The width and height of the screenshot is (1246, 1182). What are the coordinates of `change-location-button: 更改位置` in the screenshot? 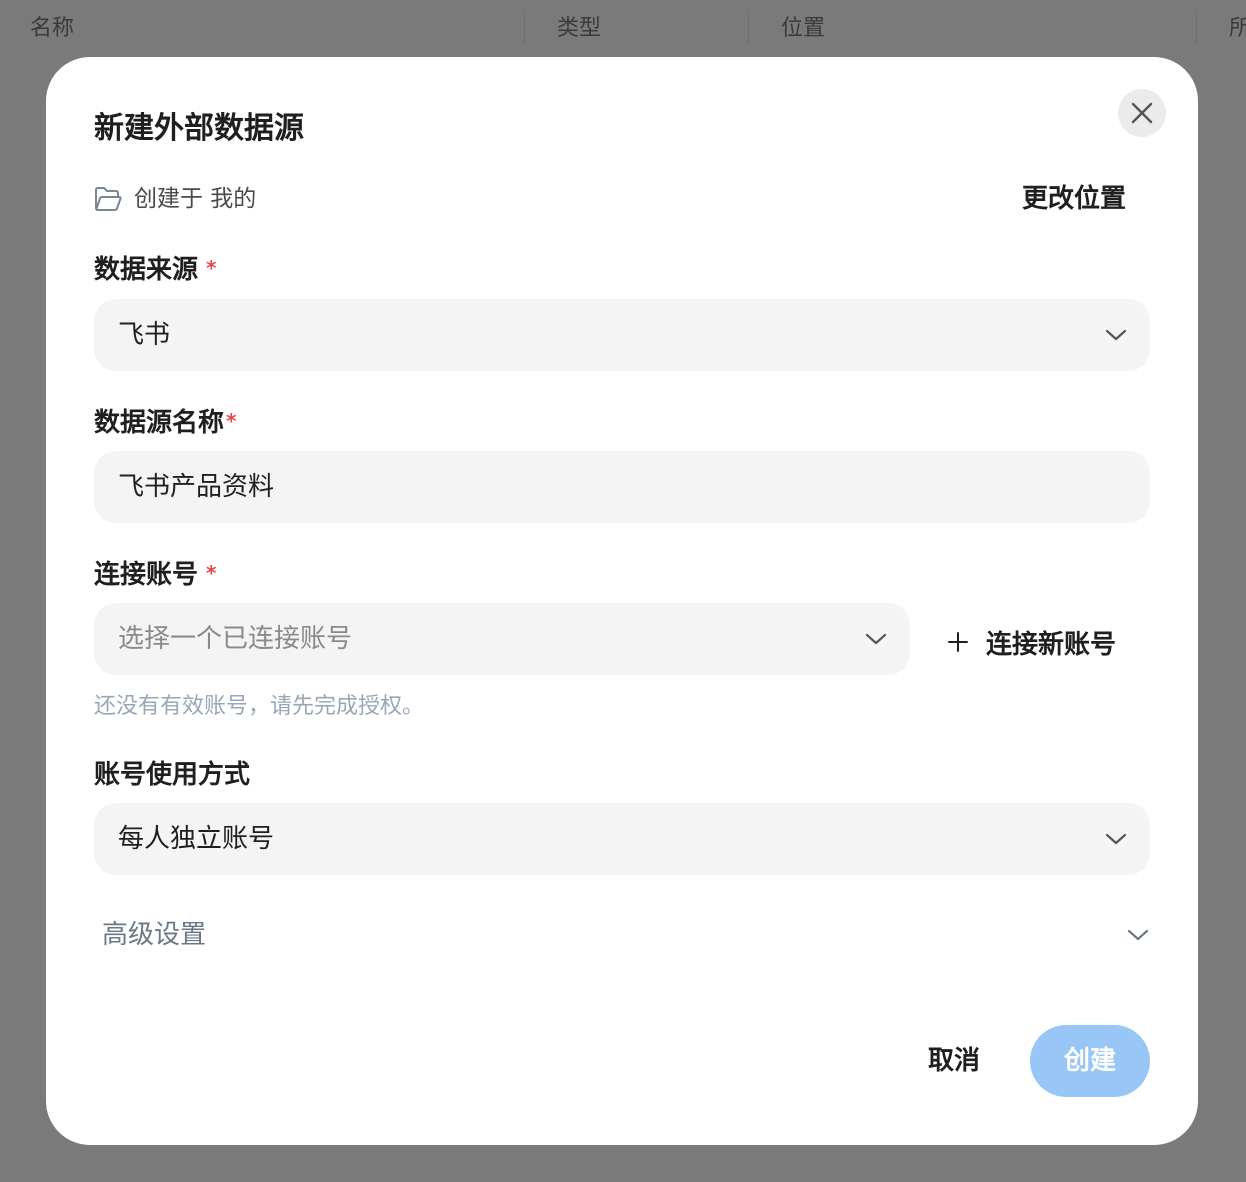 It's located at (1074, 199).